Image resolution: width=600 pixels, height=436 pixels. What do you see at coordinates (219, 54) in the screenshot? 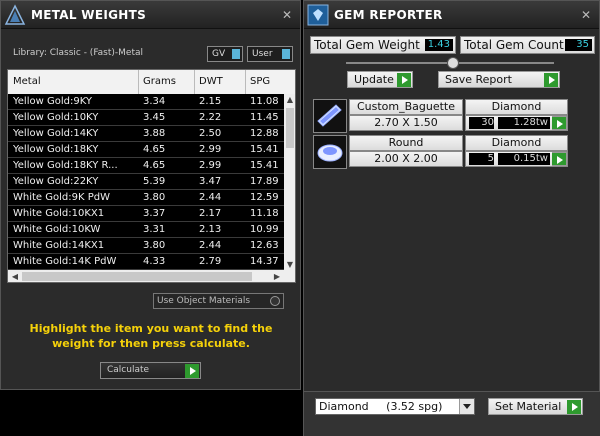
I see `gv-label: GV` at bounding box center [219, 54].